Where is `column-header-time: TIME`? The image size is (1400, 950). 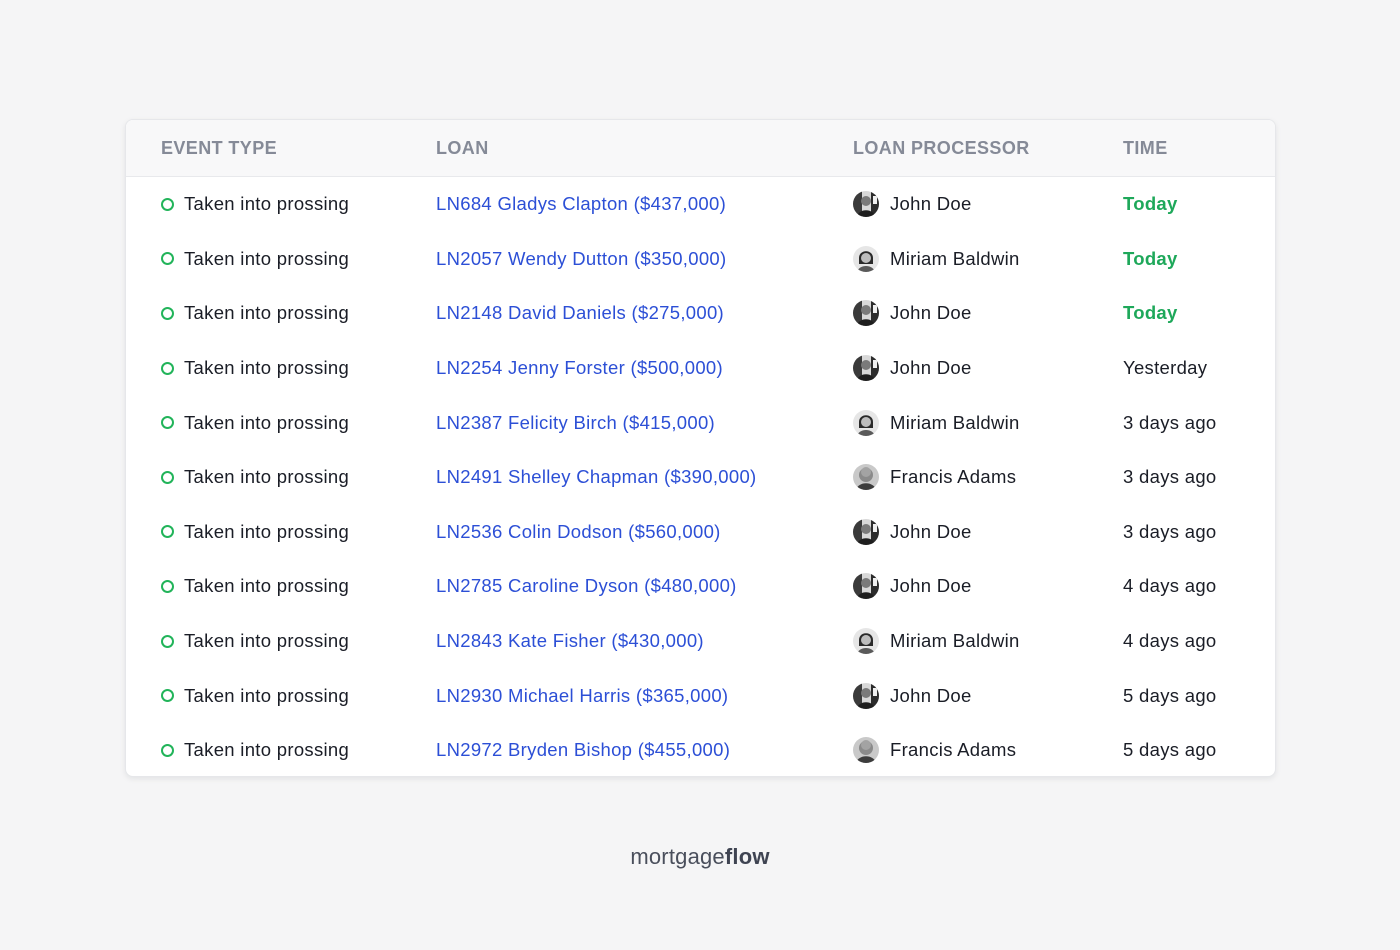 column-header-time: TIME is located at coordinates (1145, 148).